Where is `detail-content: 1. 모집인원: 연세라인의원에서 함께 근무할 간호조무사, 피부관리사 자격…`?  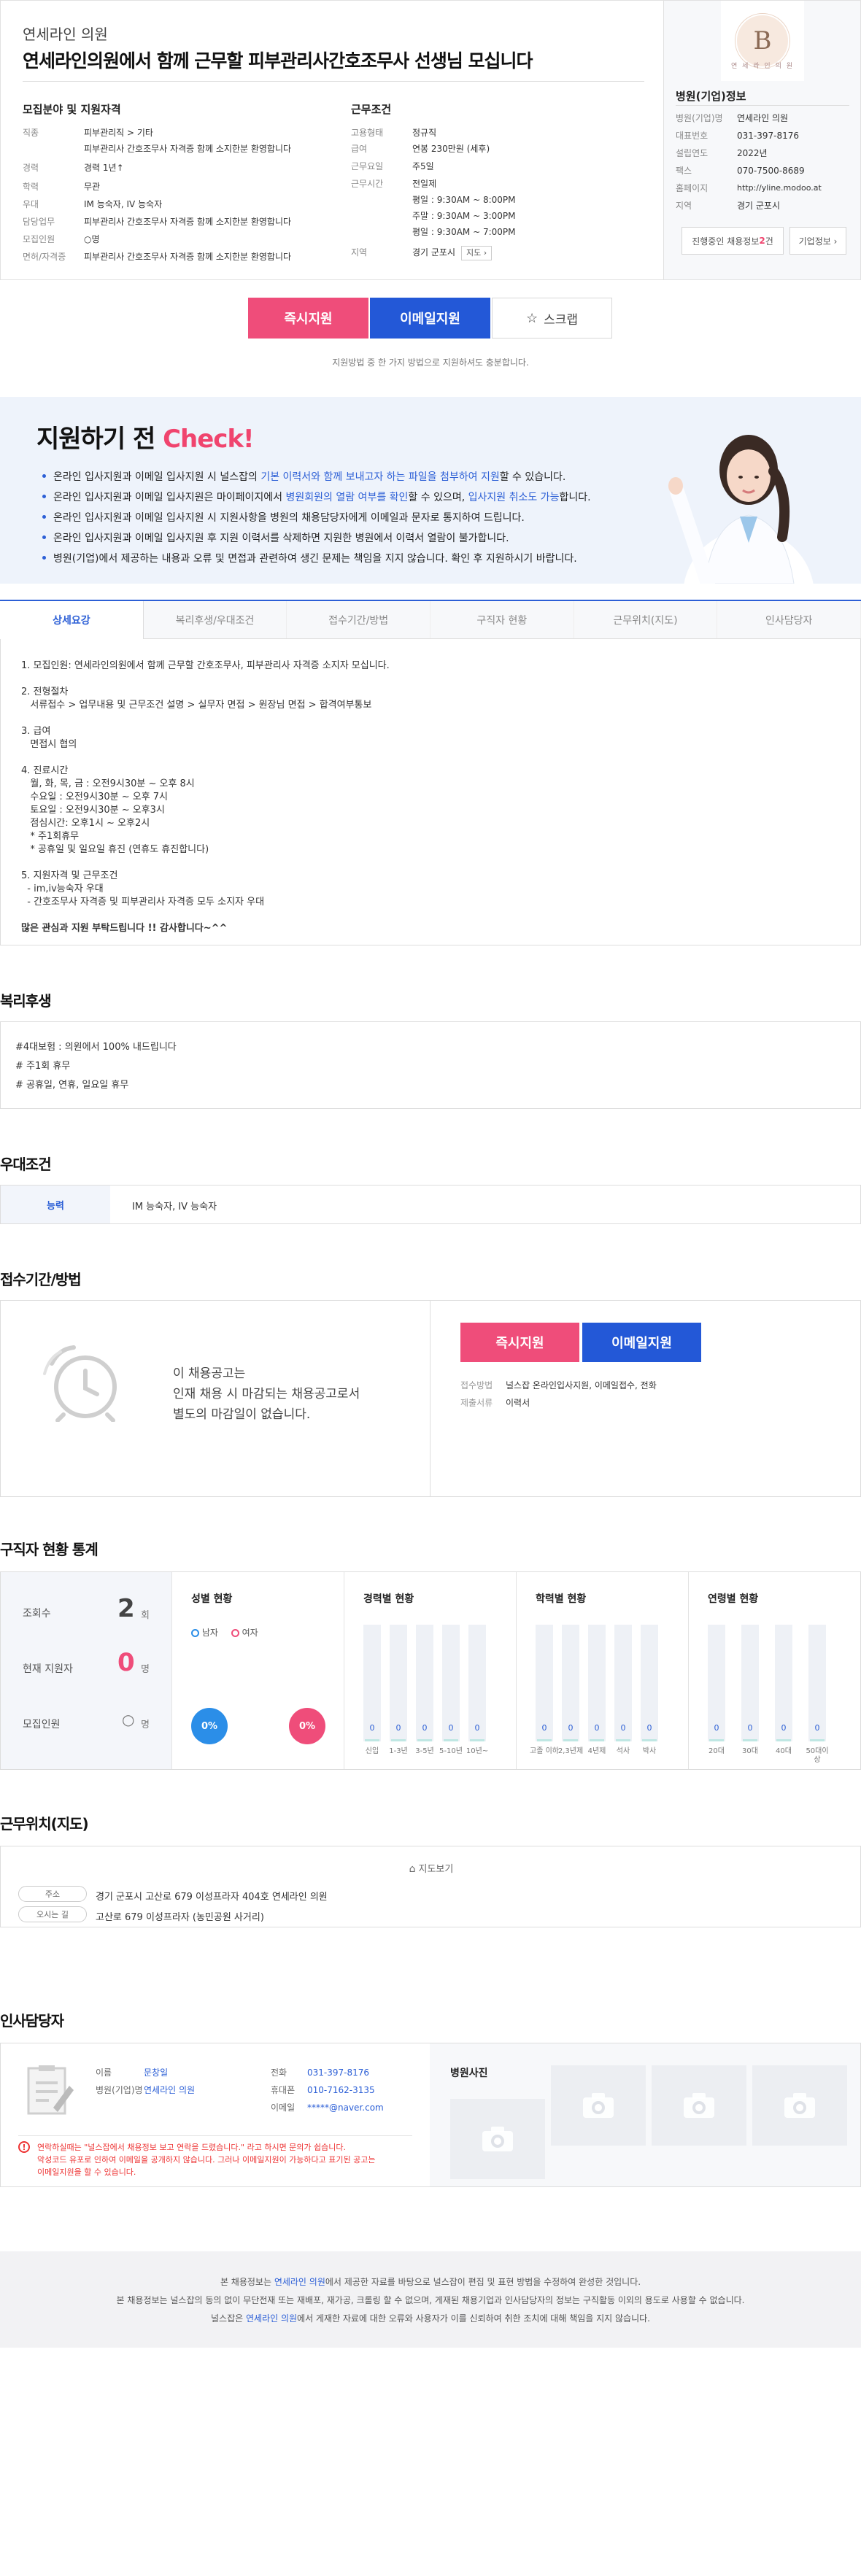 detail-content: 1. 모집인원: 연세라인의원에서 함께 근무할 간호조무사, 피부관리사 자격… is located at coordinates (430, 792).